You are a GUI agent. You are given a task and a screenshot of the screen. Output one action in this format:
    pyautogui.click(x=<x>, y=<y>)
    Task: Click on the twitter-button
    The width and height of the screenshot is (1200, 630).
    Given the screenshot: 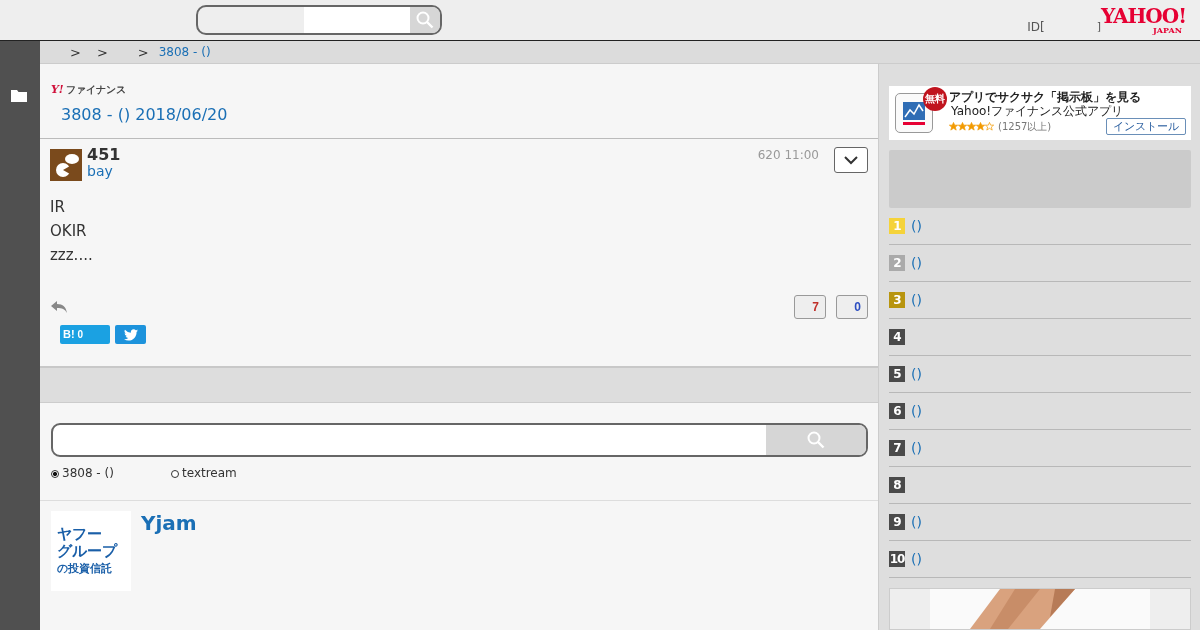 What is the action you would take?
    pyautogui.click(x=130, y=334)
    